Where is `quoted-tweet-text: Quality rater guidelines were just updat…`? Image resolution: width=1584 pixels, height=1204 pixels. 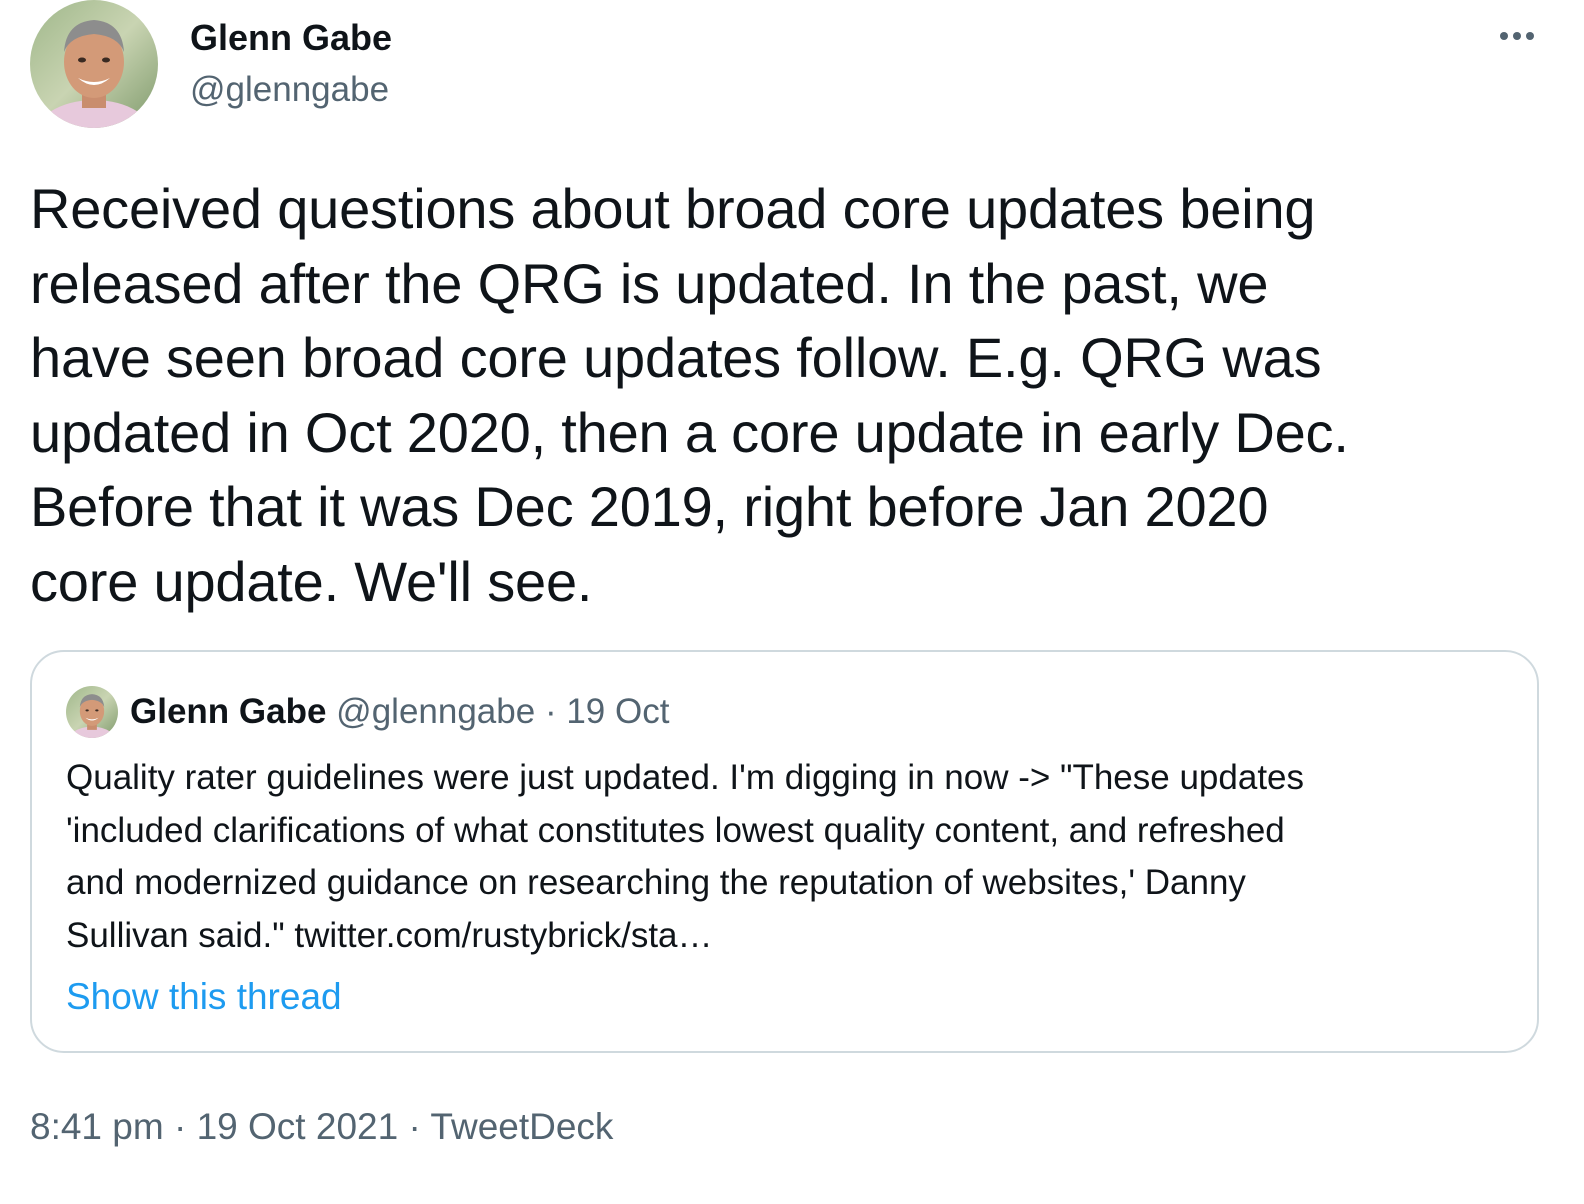
quoted-tweet-text: Quality rater guidelines were just updat… is located at coordinates (685, 856).